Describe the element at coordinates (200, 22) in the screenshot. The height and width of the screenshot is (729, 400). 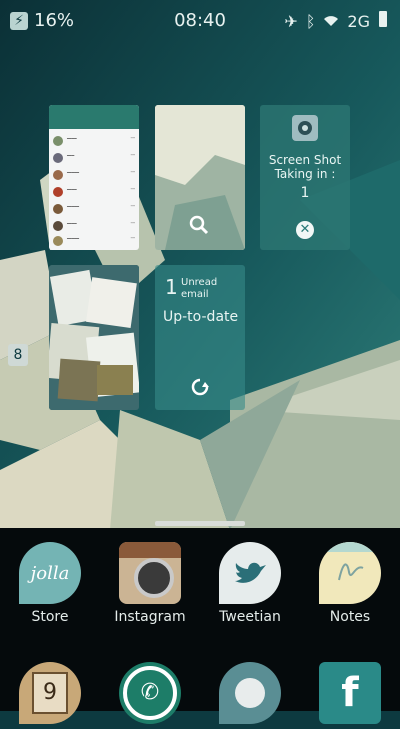
I see `status-bar: ⚡ 16% 08:40 ✈ ᛒ 2G` at that location.